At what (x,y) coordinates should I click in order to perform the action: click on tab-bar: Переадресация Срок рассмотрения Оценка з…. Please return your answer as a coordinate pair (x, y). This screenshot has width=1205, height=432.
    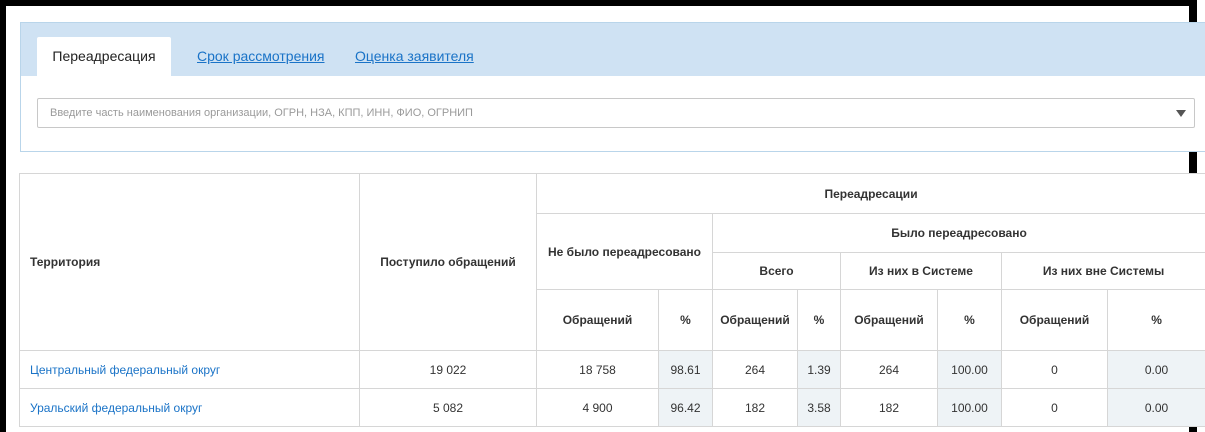
    Looking at the image, I should click on (613, 49).